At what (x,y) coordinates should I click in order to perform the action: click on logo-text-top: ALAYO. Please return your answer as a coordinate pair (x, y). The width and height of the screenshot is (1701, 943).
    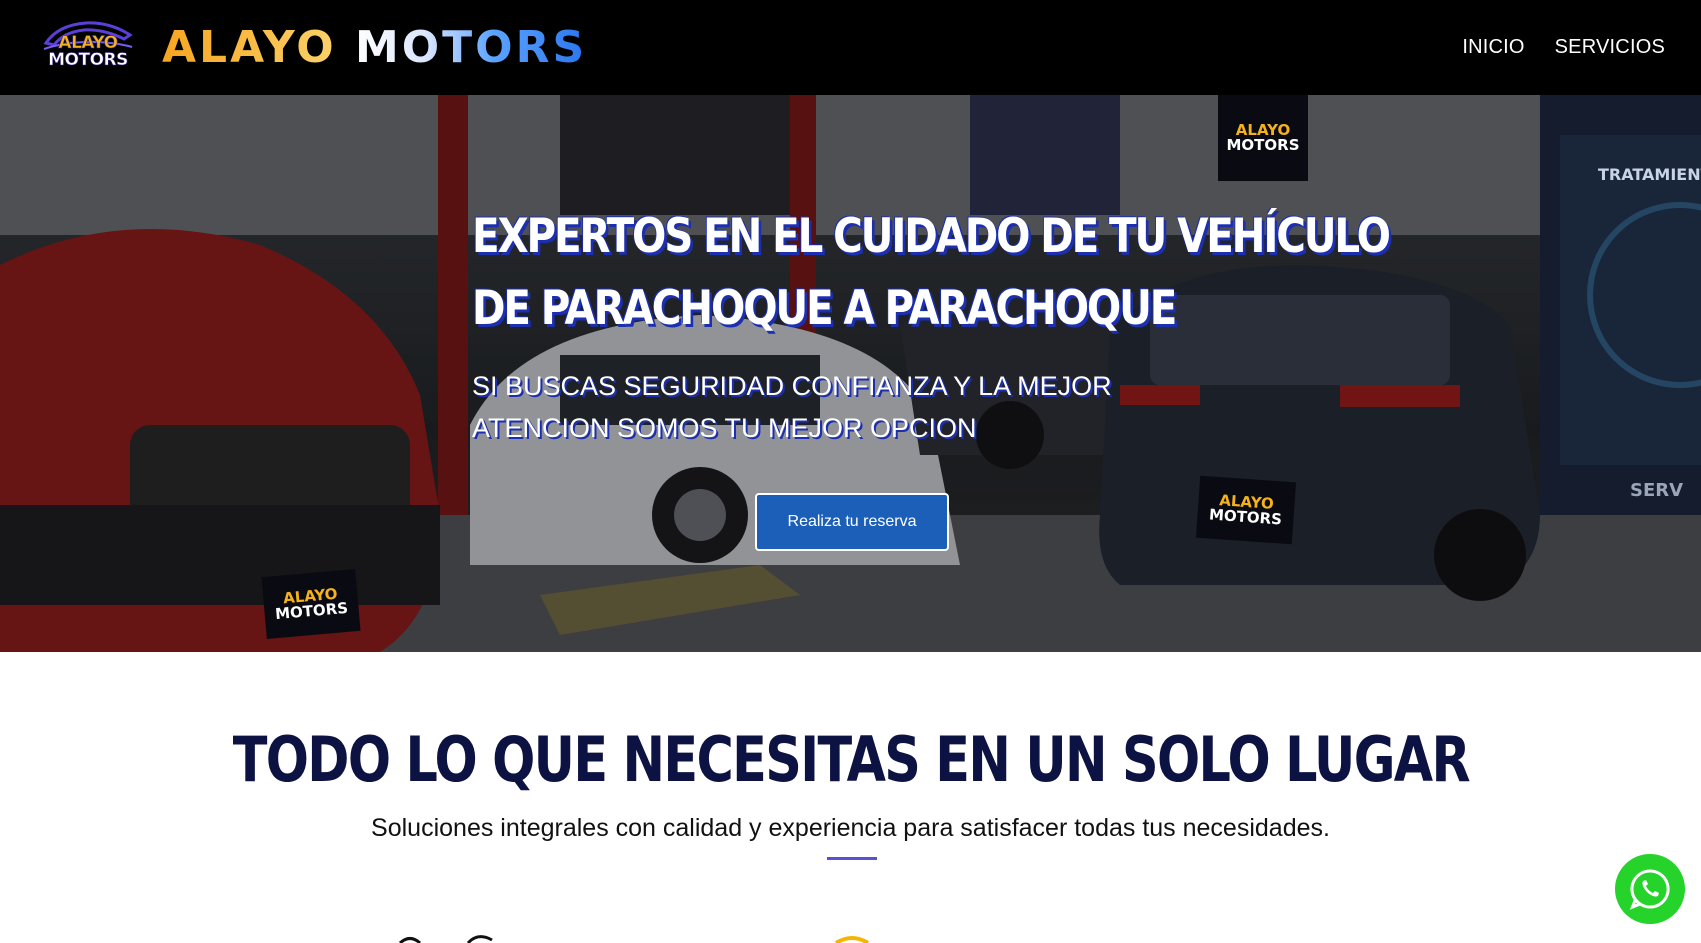
    Looking at the image, I should click on (88, 42).